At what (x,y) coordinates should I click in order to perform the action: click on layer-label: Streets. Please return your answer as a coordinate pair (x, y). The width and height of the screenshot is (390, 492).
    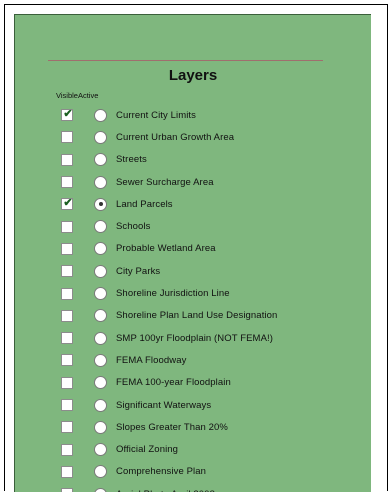
    Looking at the image, I should click on (131, 160).